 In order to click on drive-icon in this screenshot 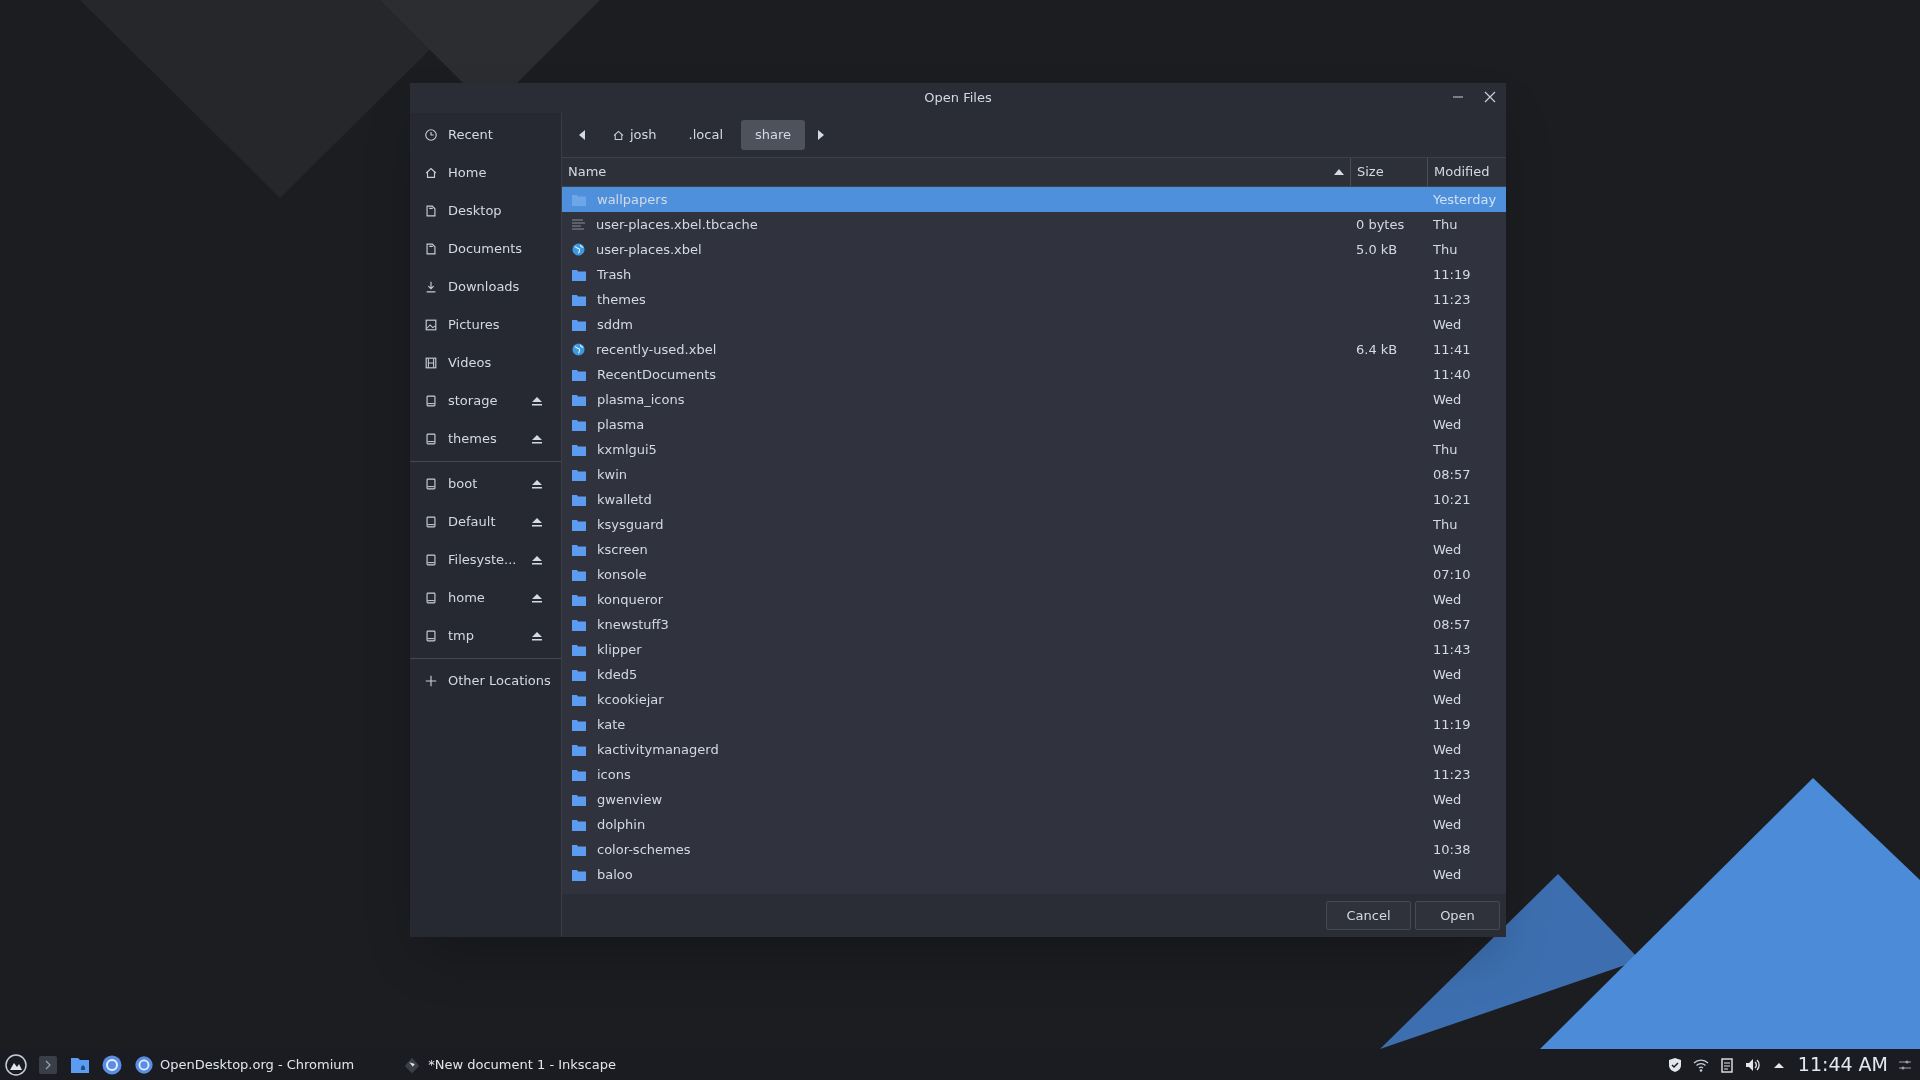, I will do `click(431, 636)`.